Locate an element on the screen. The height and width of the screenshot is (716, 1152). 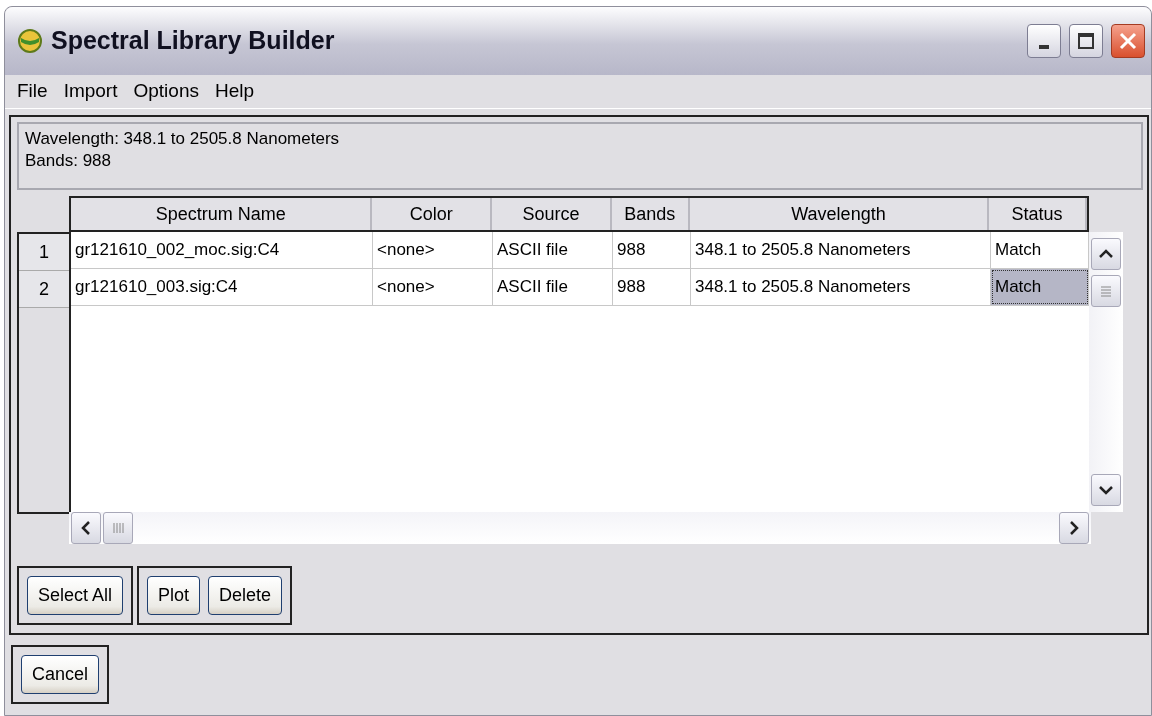
scroll-right-button is located at coordinates (1074, 528).